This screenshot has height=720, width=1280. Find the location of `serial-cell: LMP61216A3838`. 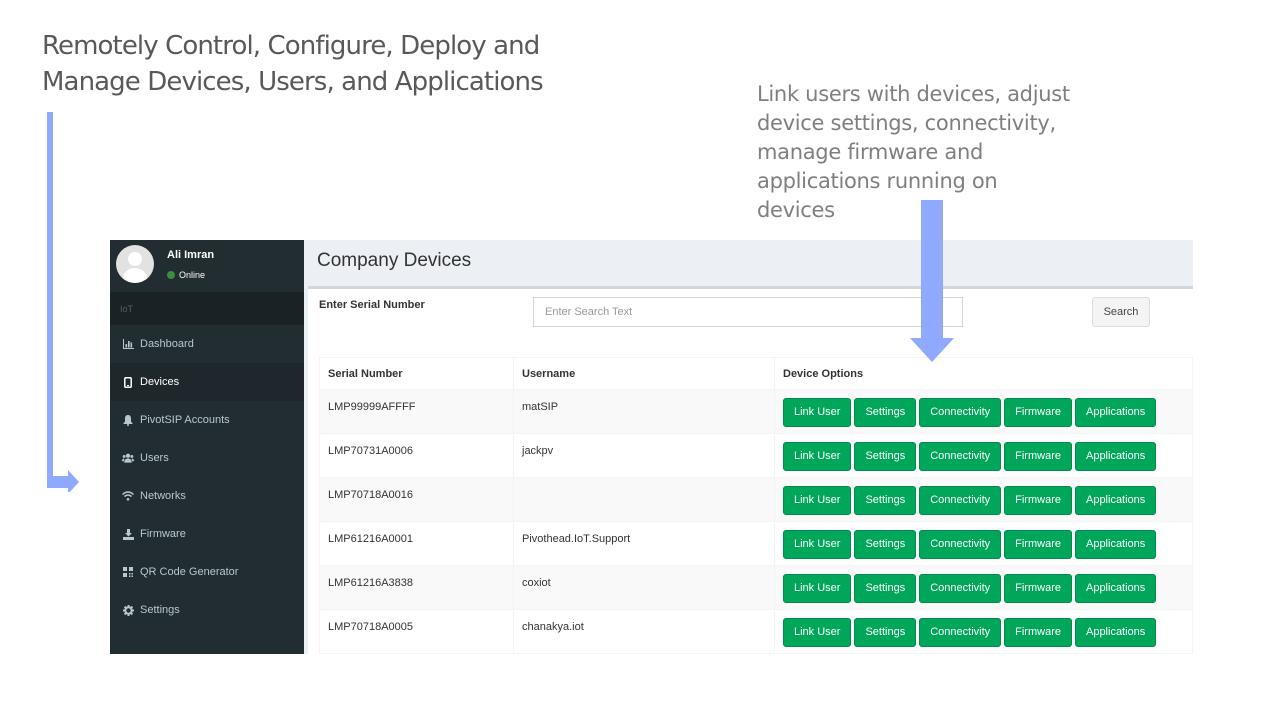

serial-cell: LMP61216A3838 is located at coordinates (416, 587).